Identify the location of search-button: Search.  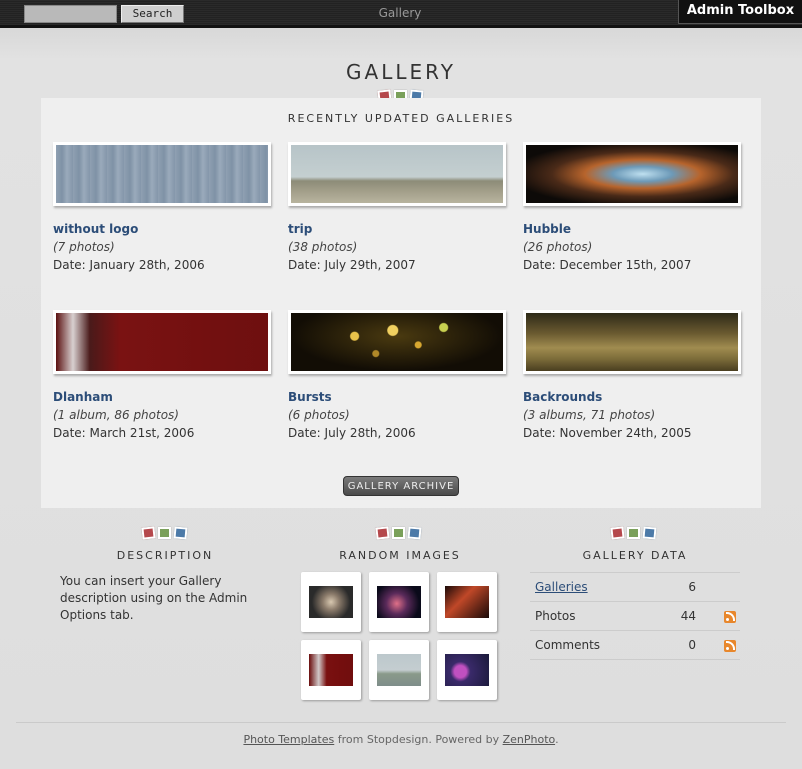
(152, 14).